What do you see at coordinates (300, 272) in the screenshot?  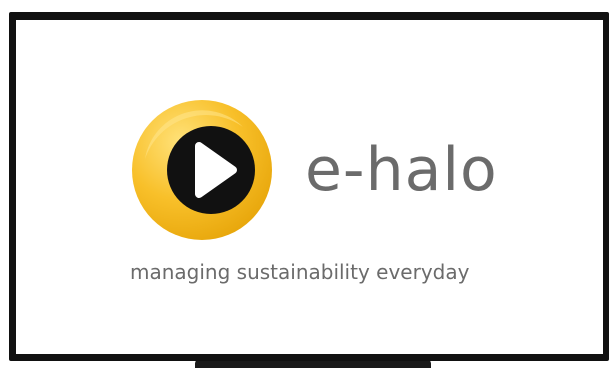 I see `brand-tagline: managing sustainability everyday` at bounding box center [300, 272].